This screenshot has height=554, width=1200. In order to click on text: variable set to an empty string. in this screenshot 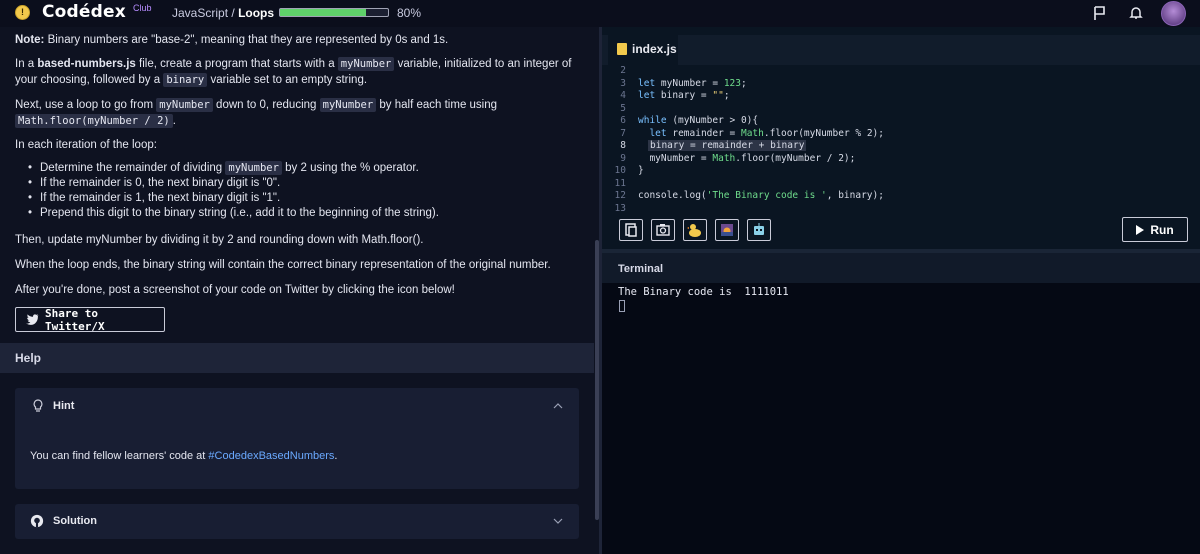, I will do `click(287, 80)`.